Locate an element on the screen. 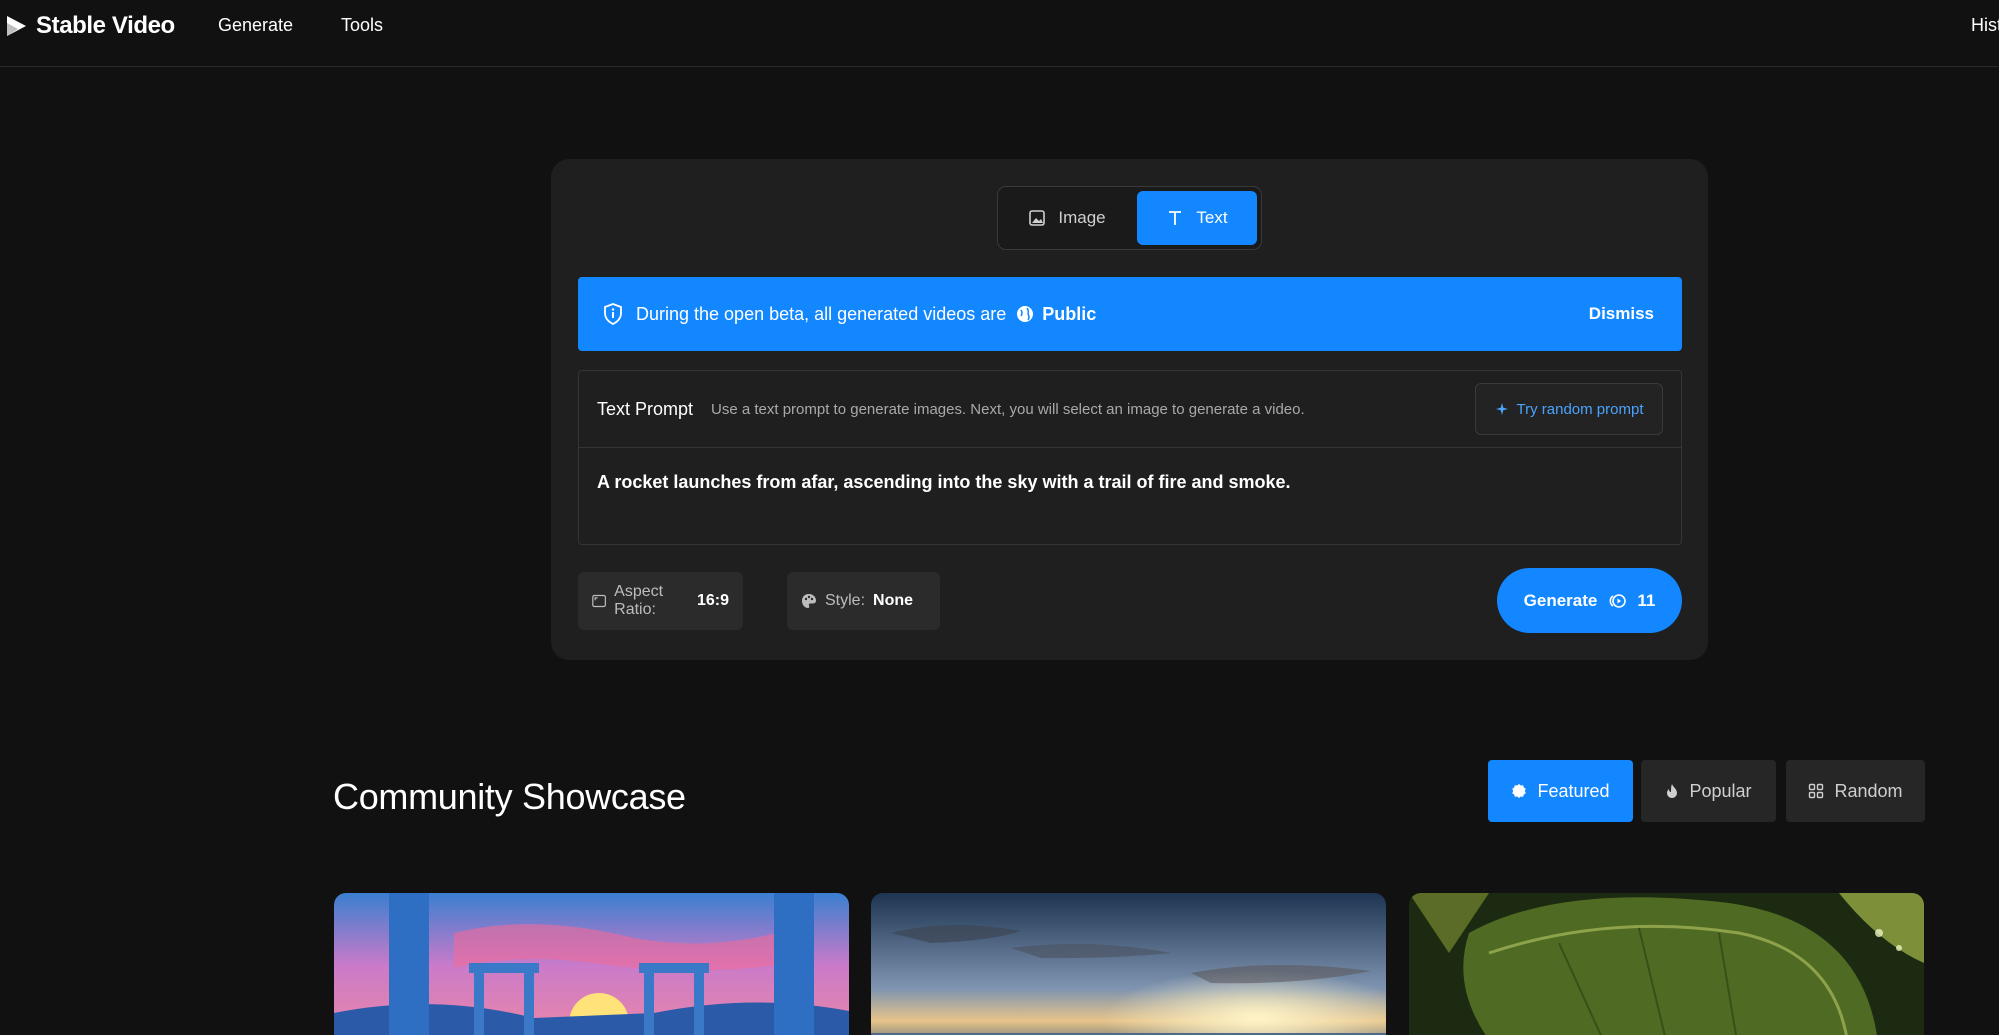  showcase-title: Community Showcase is located at coordinates (509, 796).